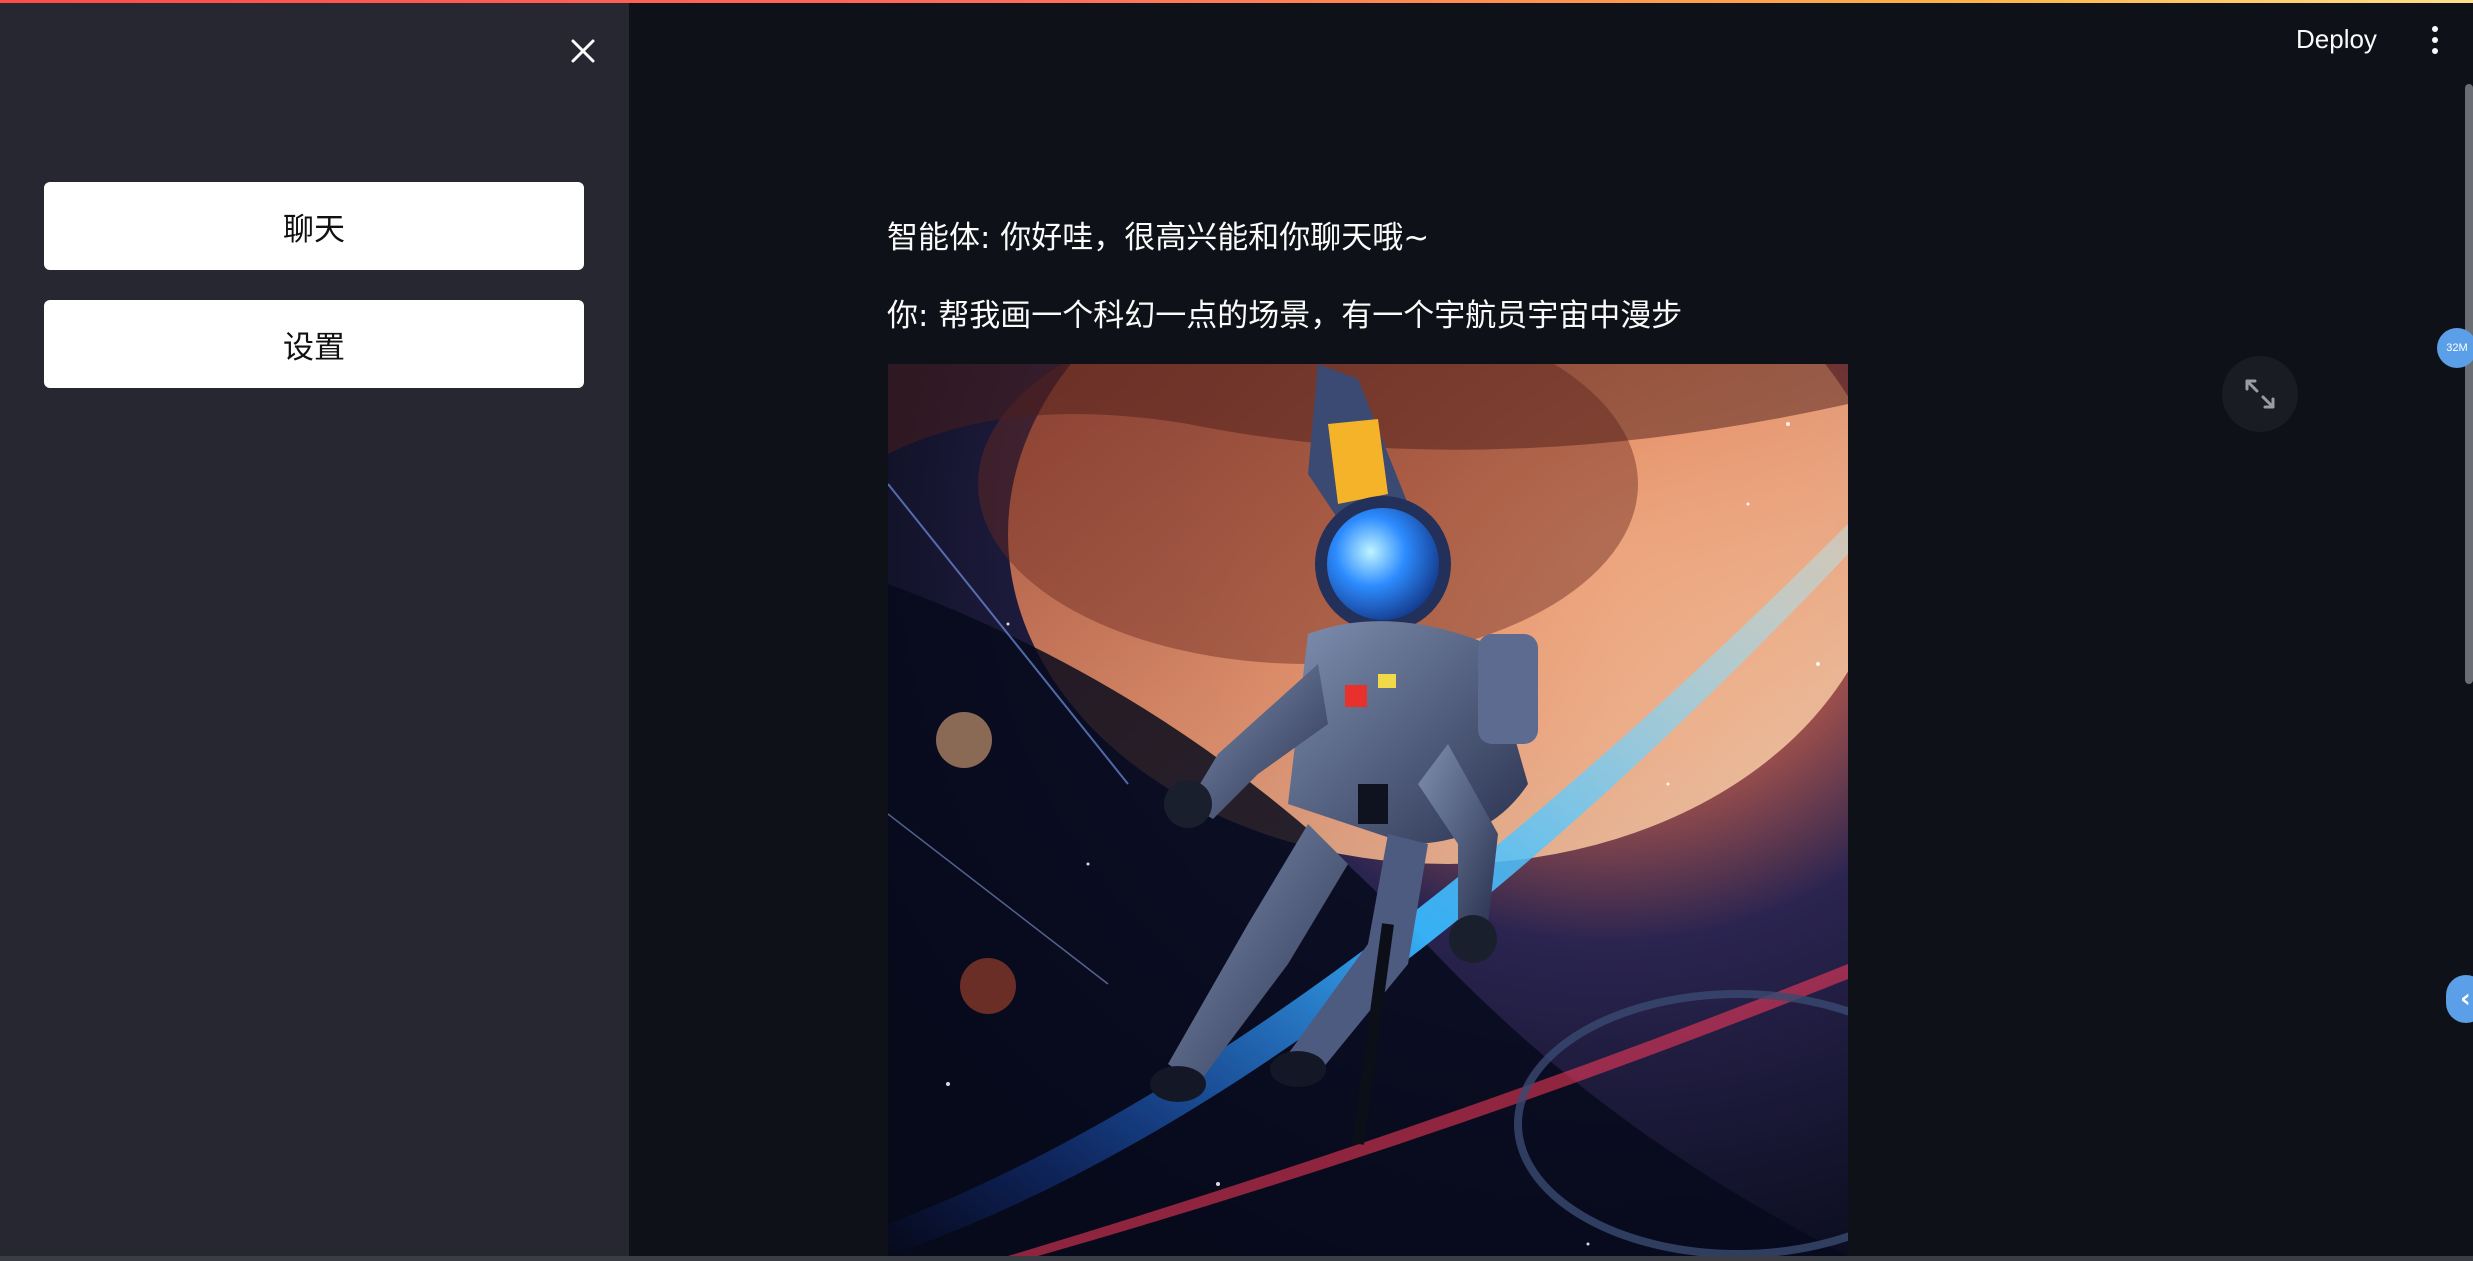 Image resolution: width=2473 pixels, height=1261 pixels. Describe the element at coordinates (314, 229) in the screenshot. I see `chat-button-label: 聊天` at that location.